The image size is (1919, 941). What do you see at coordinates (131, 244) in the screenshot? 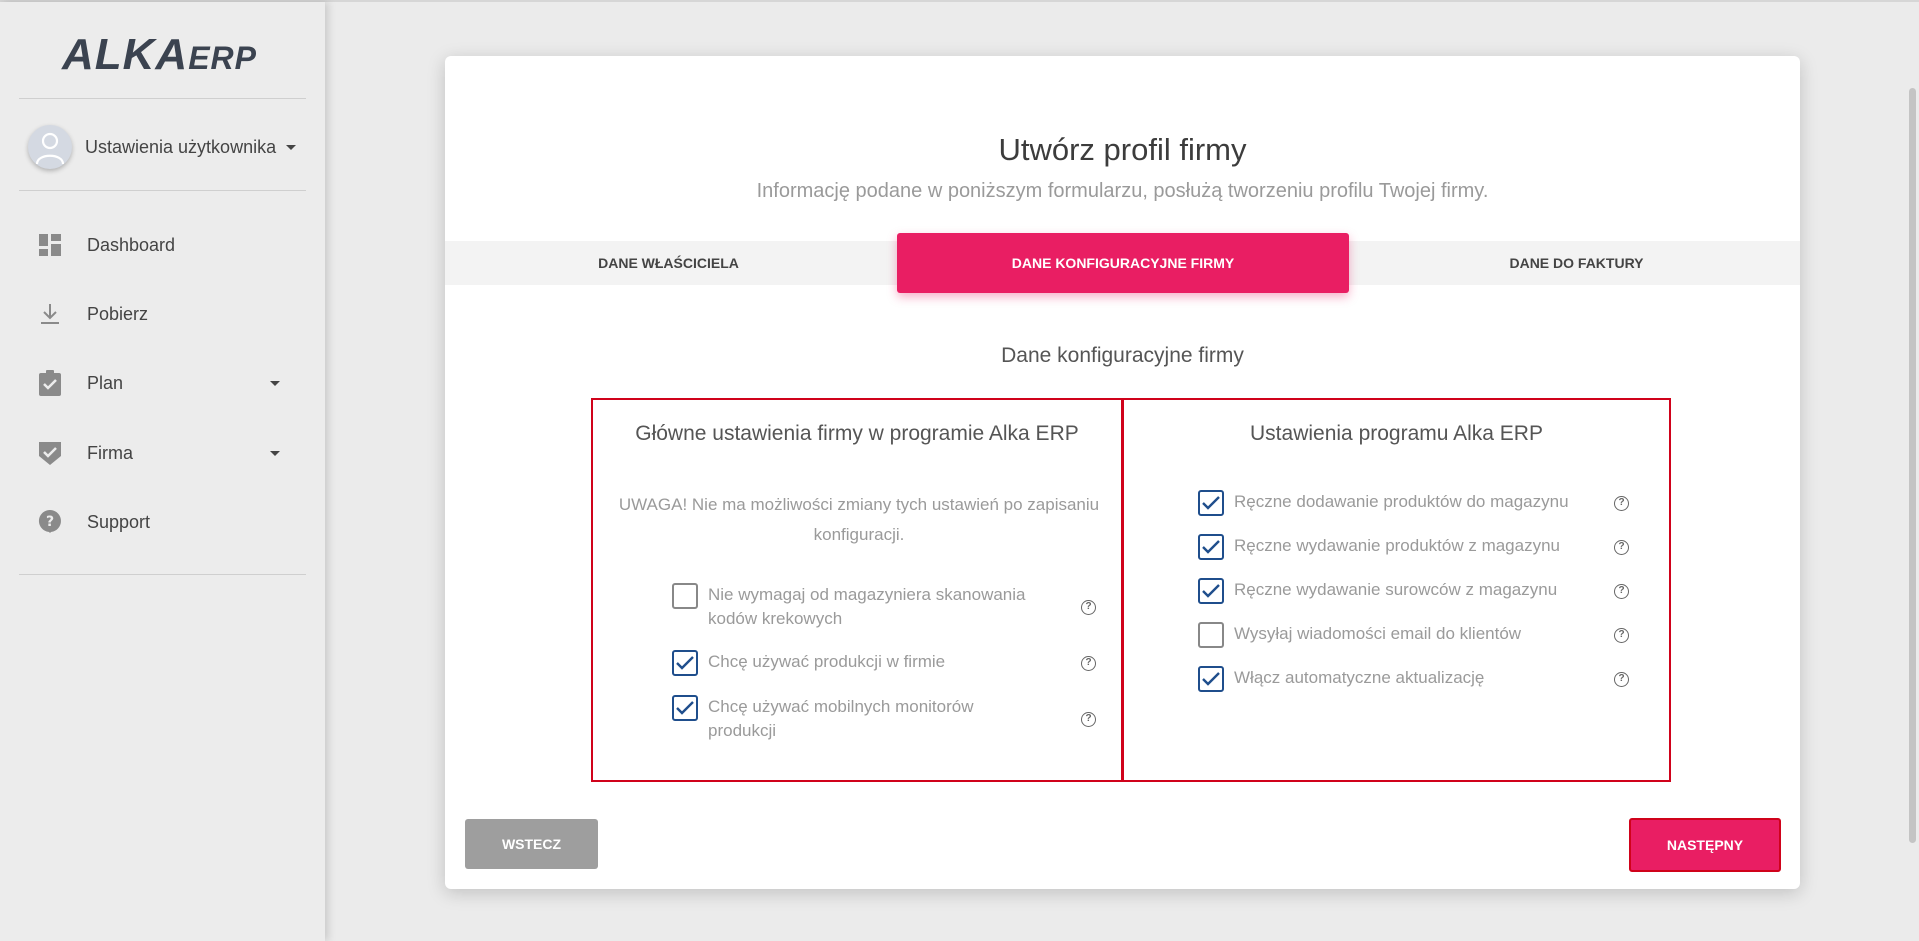
I see `sidebar-item-label: Dashboard` at bounding box center [131, 244].